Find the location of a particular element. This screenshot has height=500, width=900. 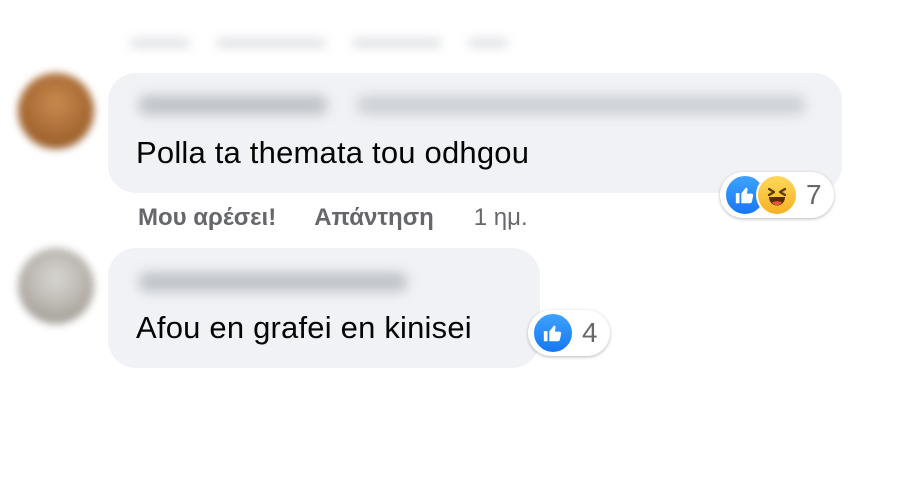

reaction-count: 4 is located at coordinates (590, 332).